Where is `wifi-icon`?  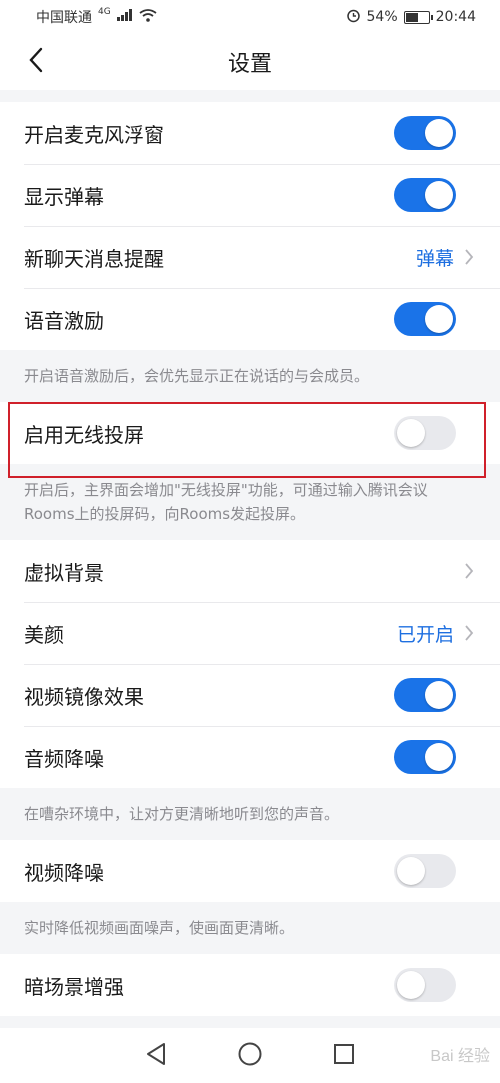
wifi-icon is located at coordinates (148, 17).